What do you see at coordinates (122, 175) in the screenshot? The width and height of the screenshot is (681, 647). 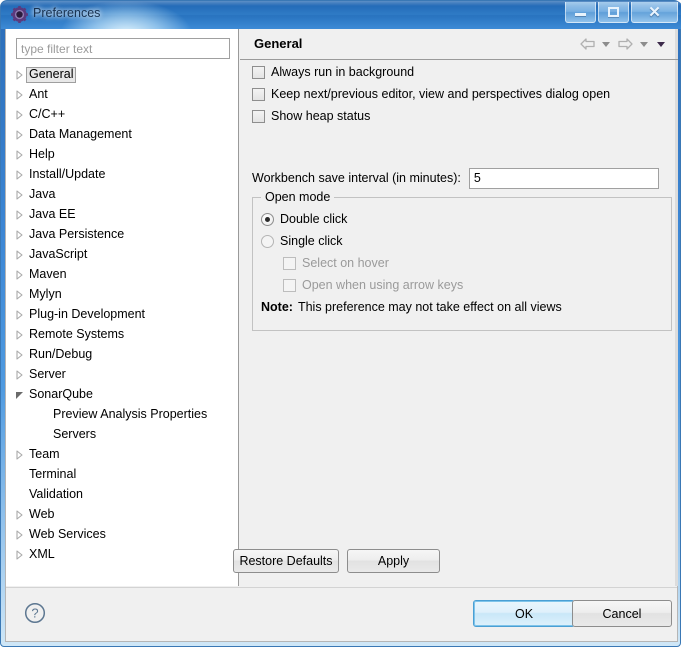 I see `tree-item-install-update: Install/Update` at bounding box center [122, 175].